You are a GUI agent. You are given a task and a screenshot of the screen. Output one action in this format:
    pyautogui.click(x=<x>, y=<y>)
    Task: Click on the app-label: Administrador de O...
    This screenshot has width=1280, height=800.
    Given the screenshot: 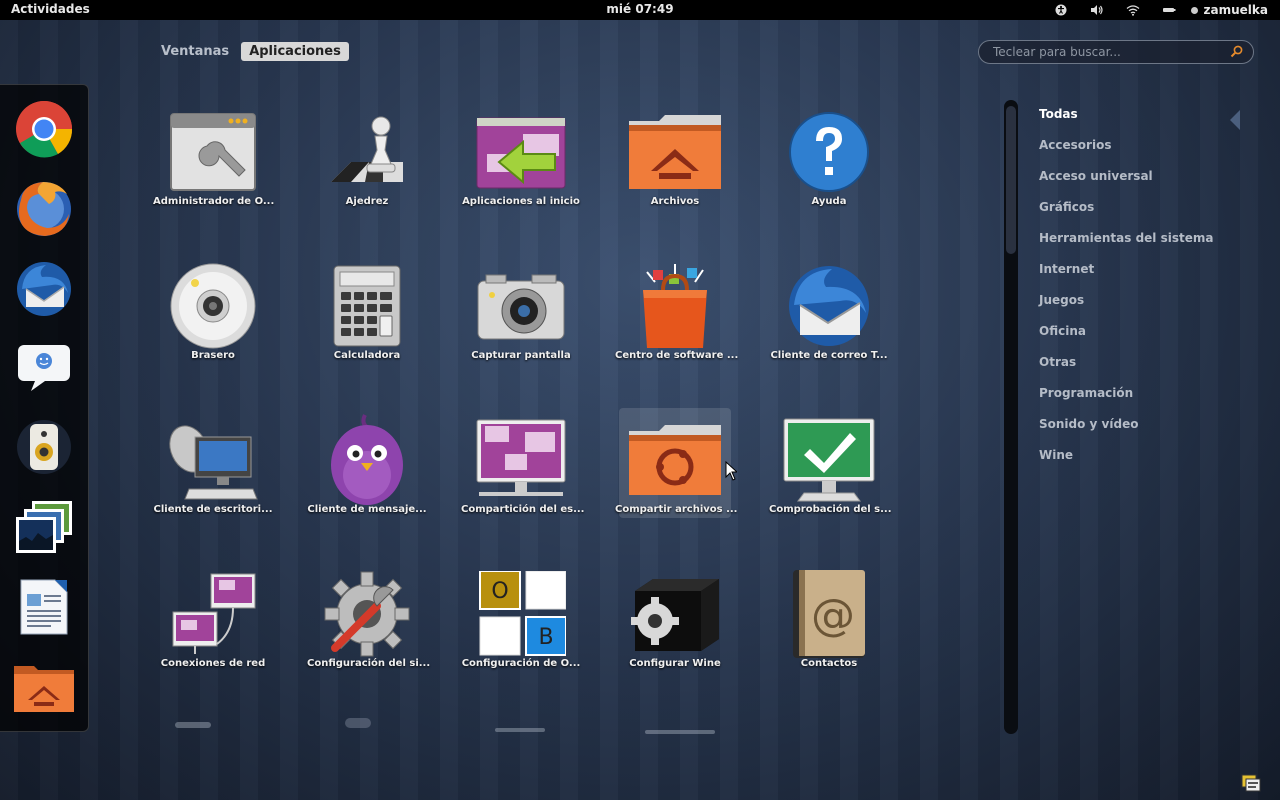 What is the action you would take?
    pyautogui.click(x=214, y=201)
    